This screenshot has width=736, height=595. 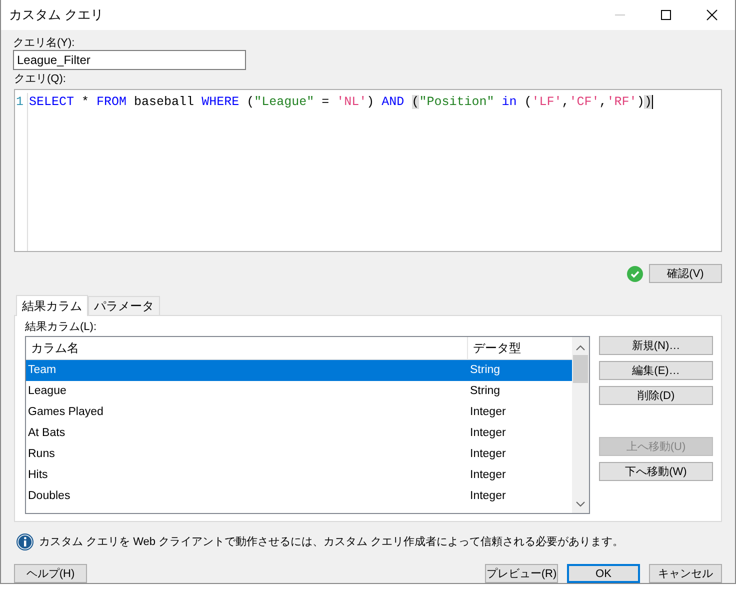 What do you see at coordinates (44, 43) in the screenshot?
I see `field-label: クエリ名(Y):` at bounding box center [44, 43].